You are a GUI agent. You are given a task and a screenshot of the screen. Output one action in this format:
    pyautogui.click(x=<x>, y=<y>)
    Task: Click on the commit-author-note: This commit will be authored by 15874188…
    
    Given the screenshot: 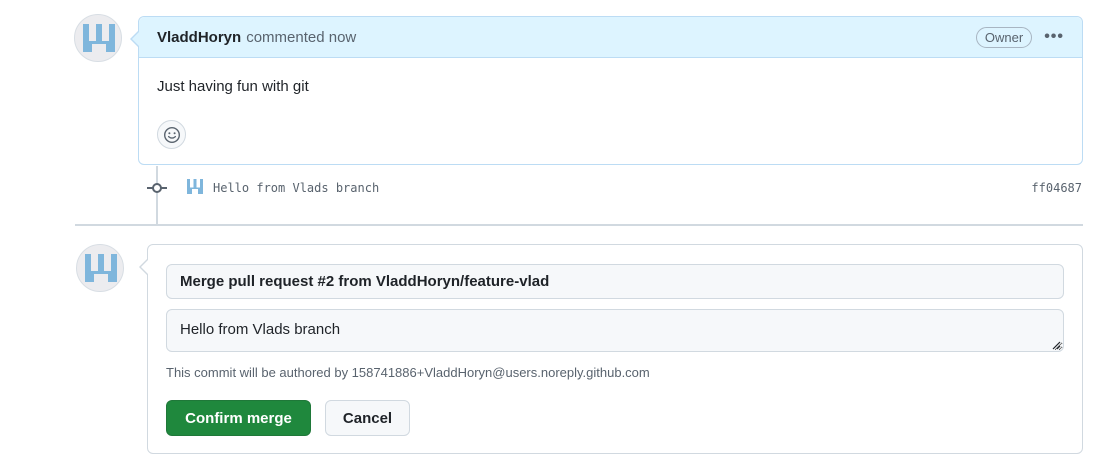 What is the action you would take?
    pyautogui.click(x=408, y=372)
    